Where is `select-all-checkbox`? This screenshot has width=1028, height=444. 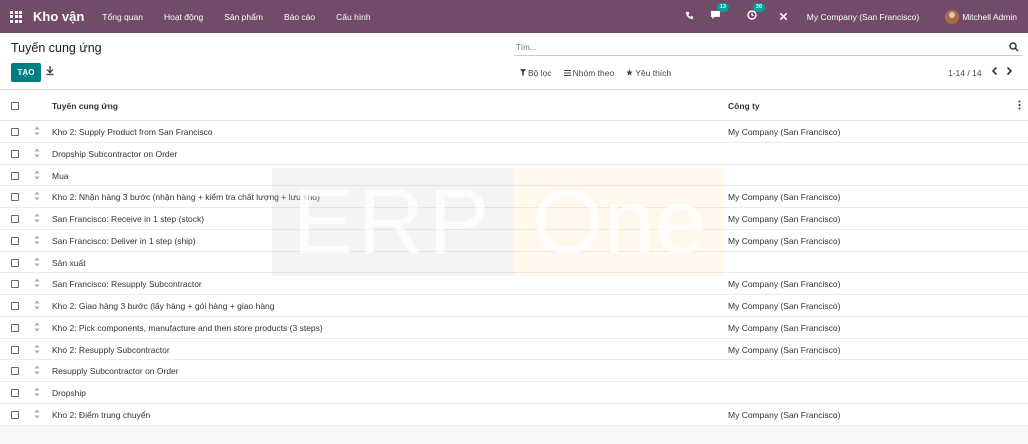 select-all-checkbox is located at coordinates (15, 106).